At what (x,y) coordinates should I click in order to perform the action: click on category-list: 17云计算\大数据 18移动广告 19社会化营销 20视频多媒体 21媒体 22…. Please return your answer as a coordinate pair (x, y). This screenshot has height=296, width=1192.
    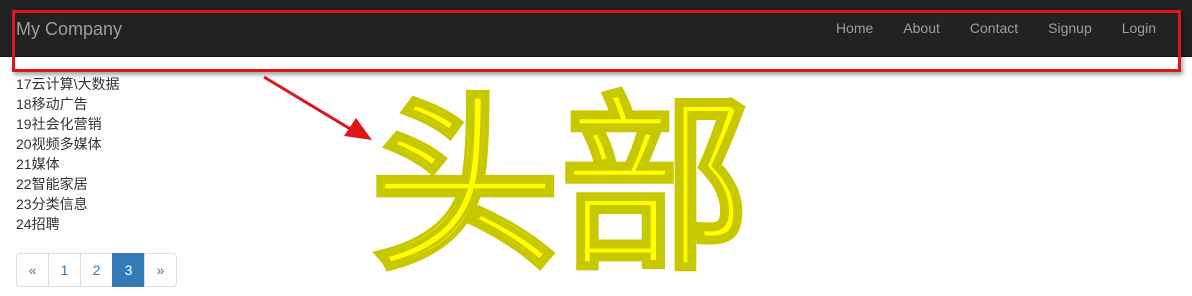
    Looking at the image, I should click on (67, 154).